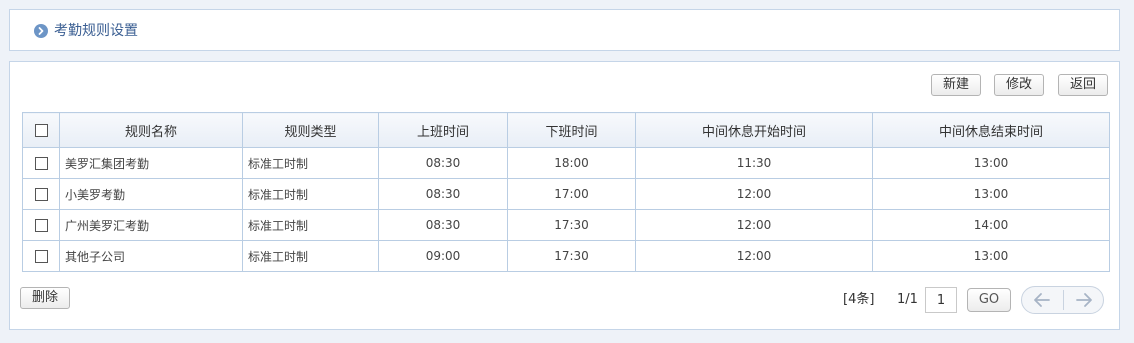  What do you see at coordinates (859, 299) in the screenshot?
I see `record-count: [4条]` at bounding box center [859, 299].